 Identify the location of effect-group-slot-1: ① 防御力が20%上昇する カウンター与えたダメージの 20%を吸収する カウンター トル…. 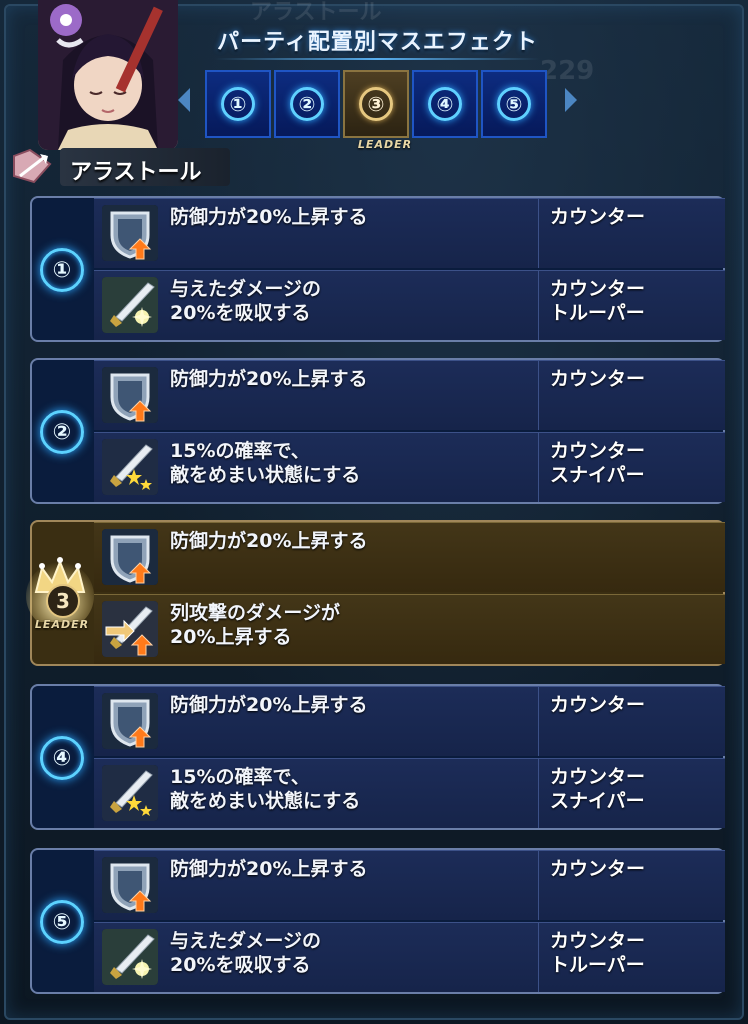
(377, 269).